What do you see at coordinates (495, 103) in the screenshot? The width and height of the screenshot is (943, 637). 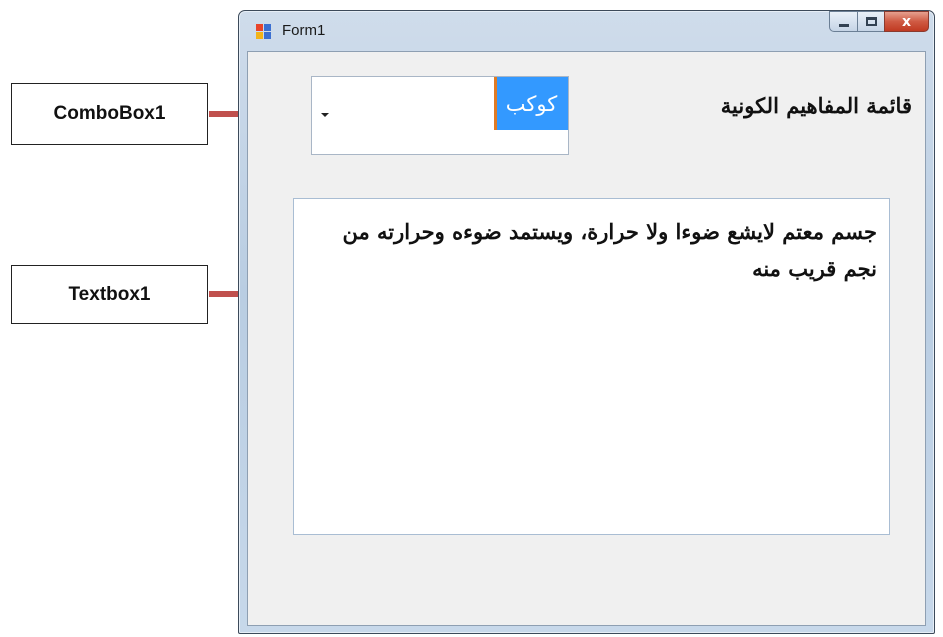 I see `text-caret` at bounding box center [495, 103].